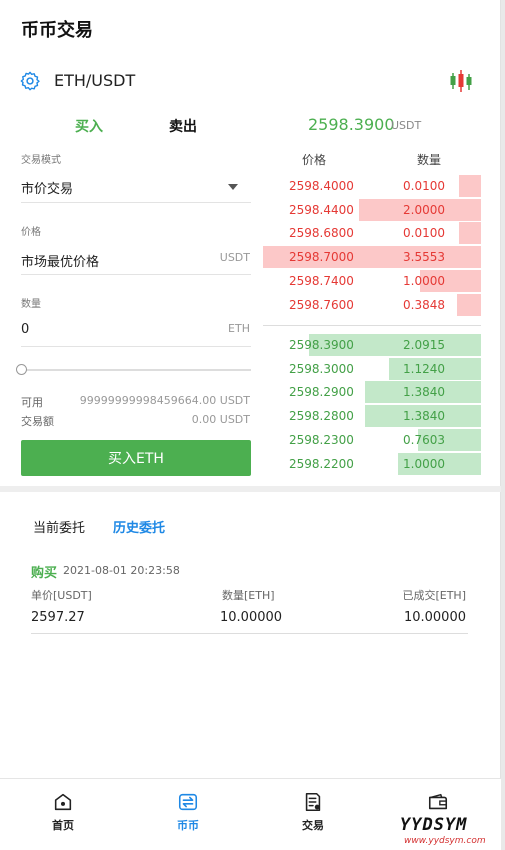 The height and width of the screenshot is (850, 505). What do you see at coordinates (188, 802) in the screenshot?
I see `exchange-icon` at bounding box center [188, 802].